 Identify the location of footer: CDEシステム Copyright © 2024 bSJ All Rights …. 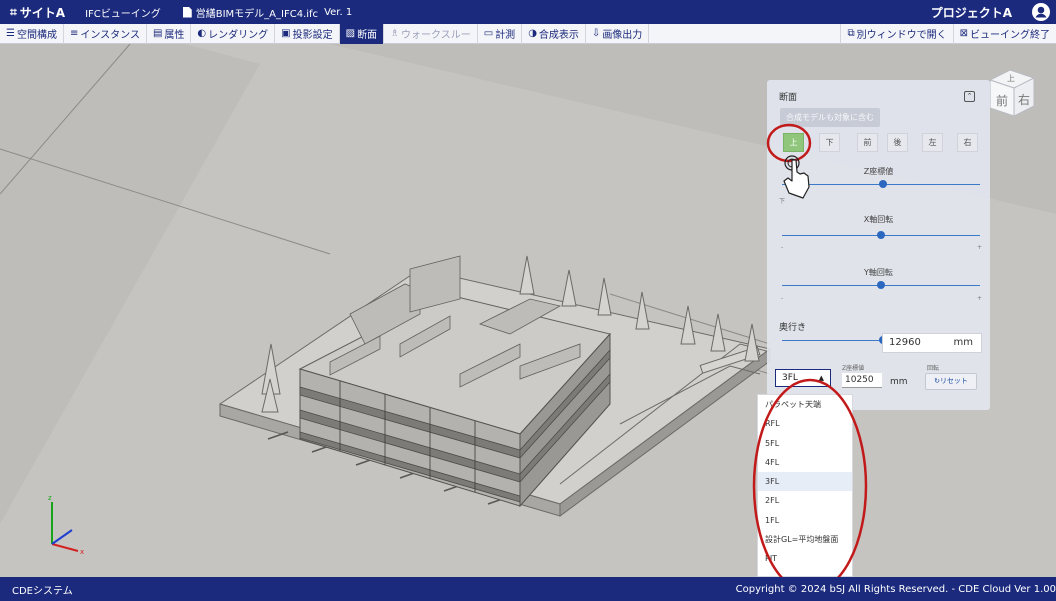
(528, 589).